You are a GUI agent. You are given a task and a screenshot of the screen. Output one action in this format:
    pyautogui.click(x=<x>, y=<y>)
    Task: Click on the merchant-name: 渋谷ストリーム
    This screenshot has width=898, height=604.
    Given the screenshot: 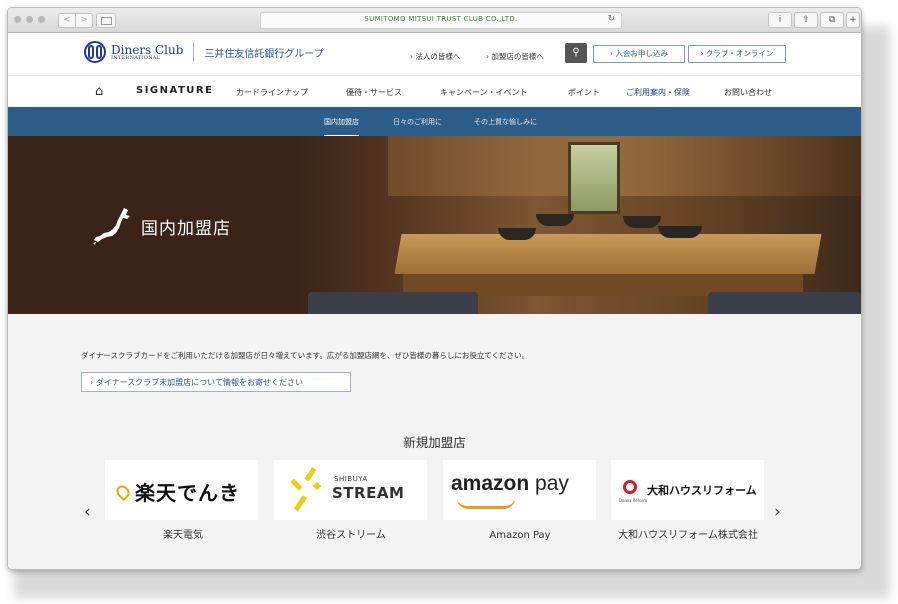 What is the action you would take?
    pyautogui.click(x=351, y=535)
    